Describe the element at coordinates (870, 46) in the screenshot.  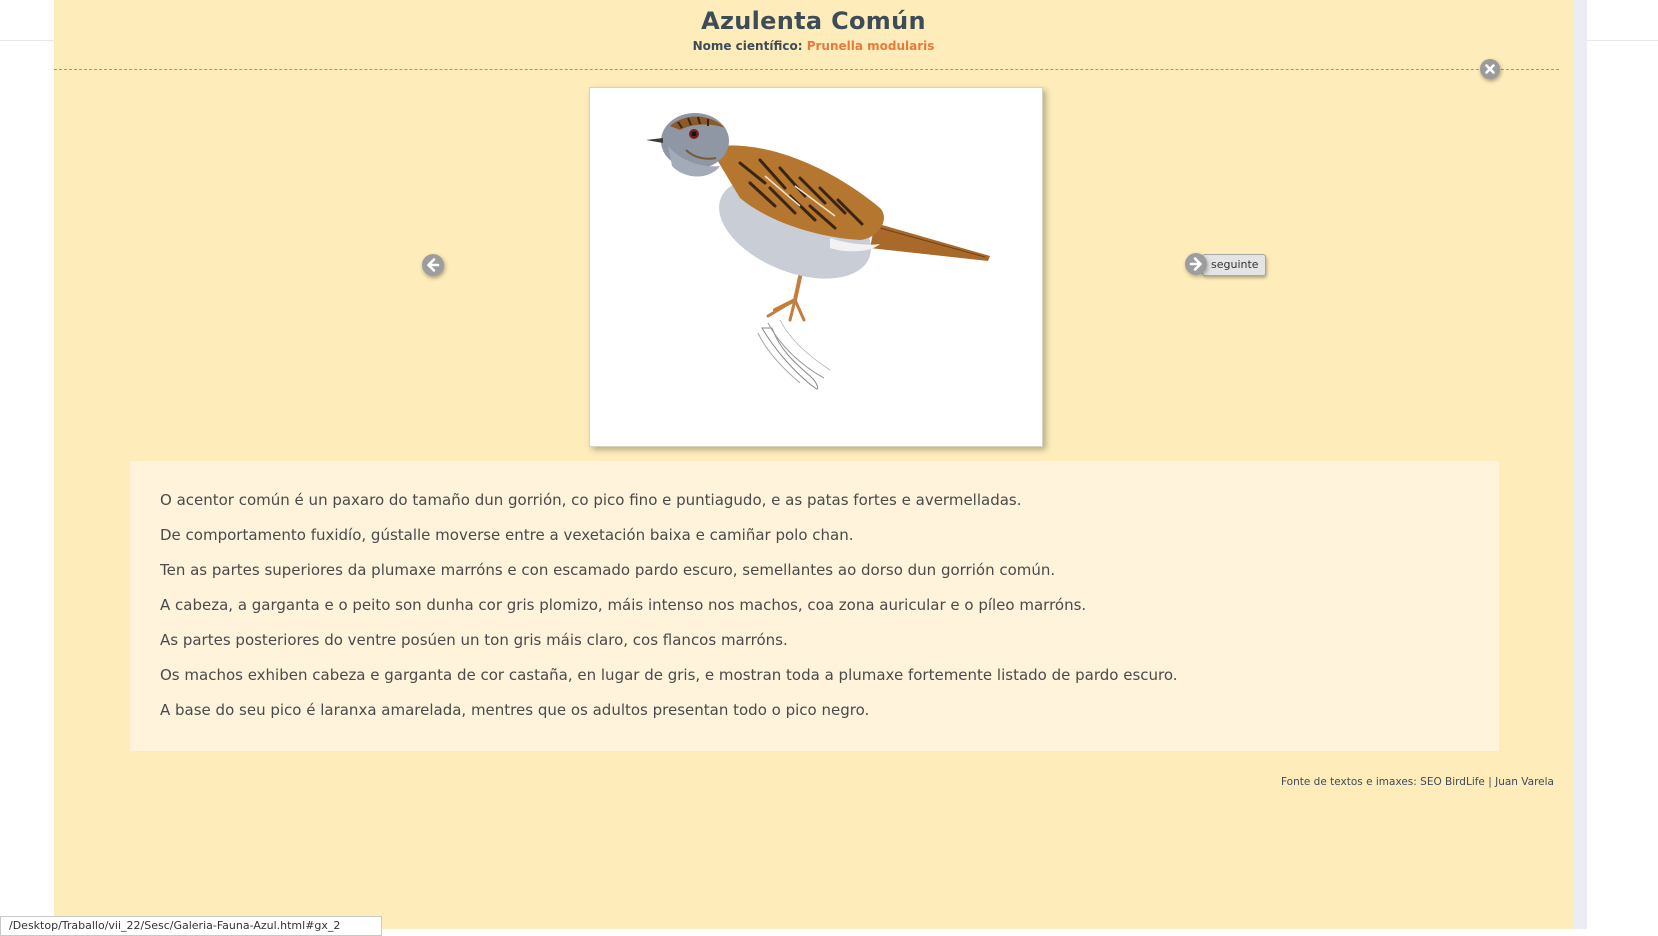
I see `scientific-name-value: Prunella modularis` at that location.